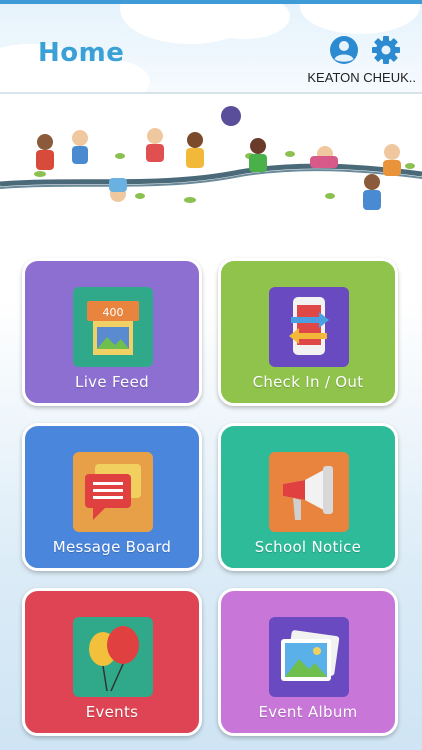 The width and height of the screenshot is (422, 750). What do you see at coordinates (309, 327) in the screenshot?
I see `phone-transfer-icon` at bounding box center [309, 327].